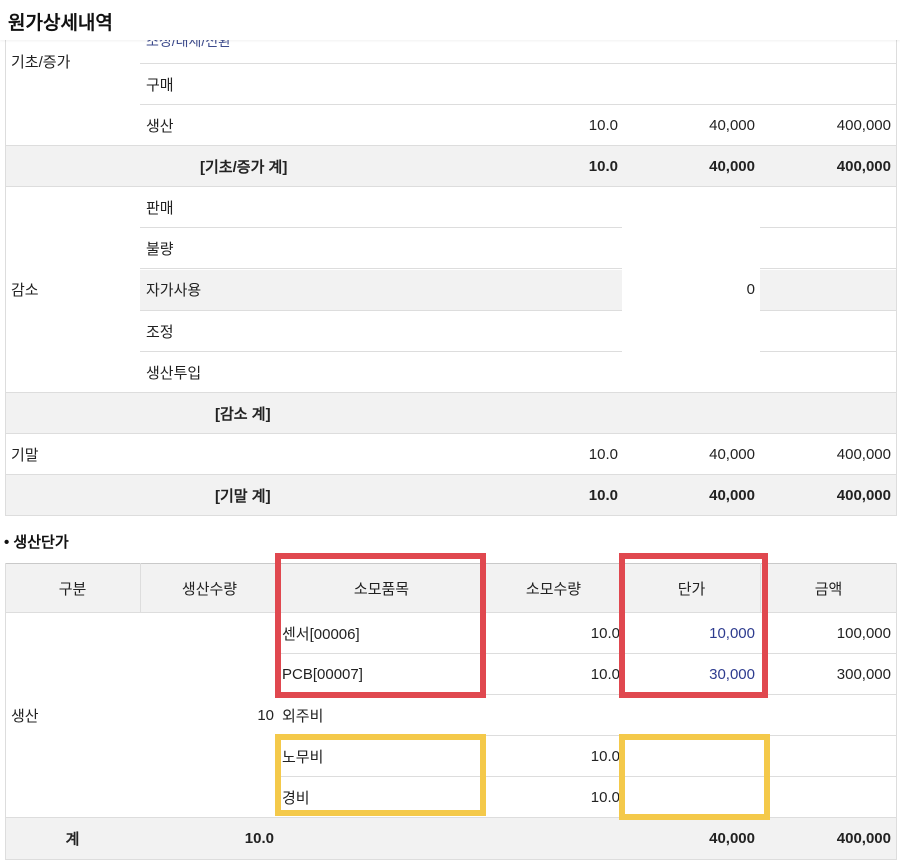 Image resolution: width=900 pixels, height=864 pixels. I want to click on row-label-production-input: 생산투입, so click(174, 373).